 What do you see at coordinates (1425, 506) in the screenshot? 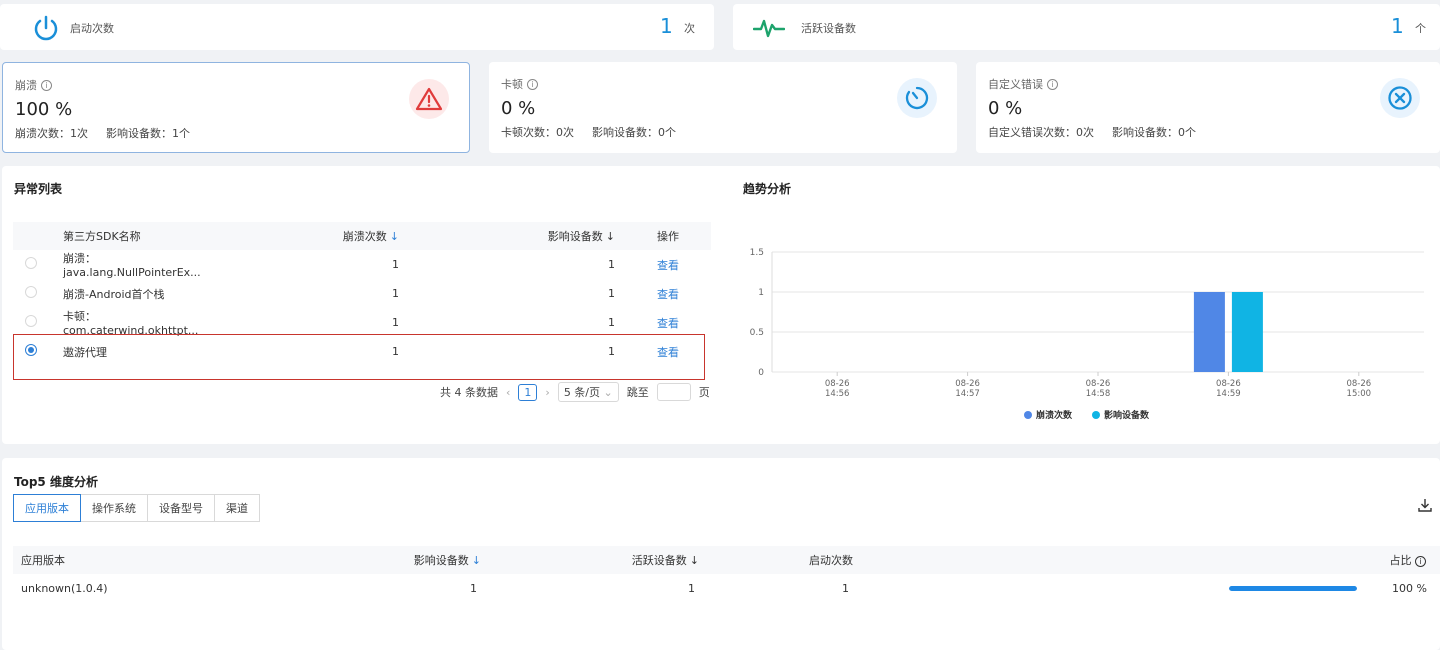
I see `download-icon` at bounding box center [1425, 506].